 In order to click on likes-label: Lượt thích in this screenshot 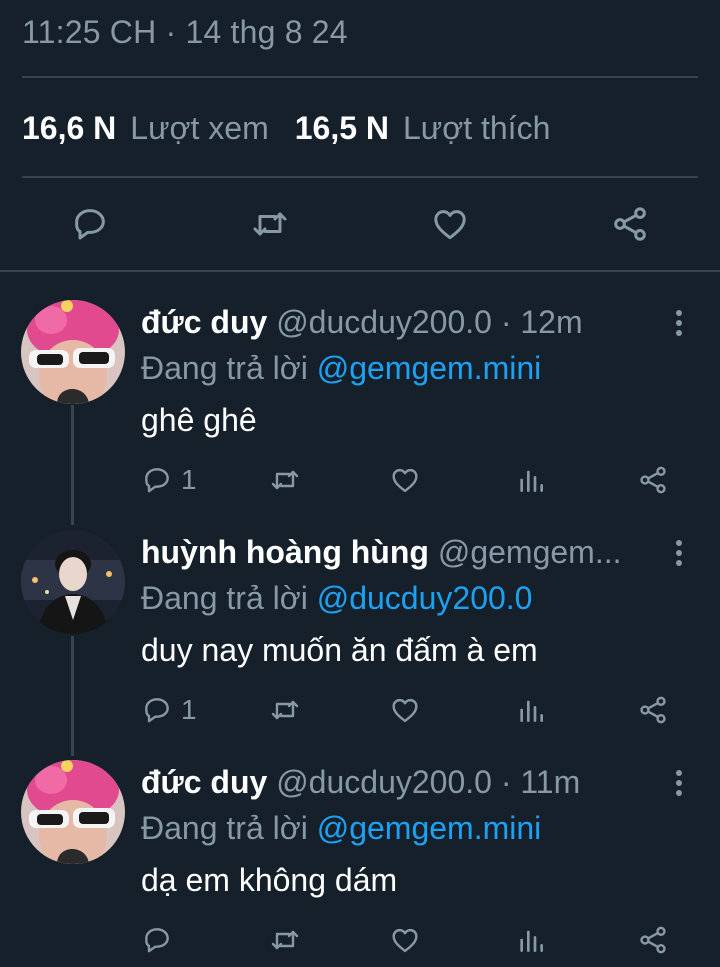, I will do `click(476, 128)`.